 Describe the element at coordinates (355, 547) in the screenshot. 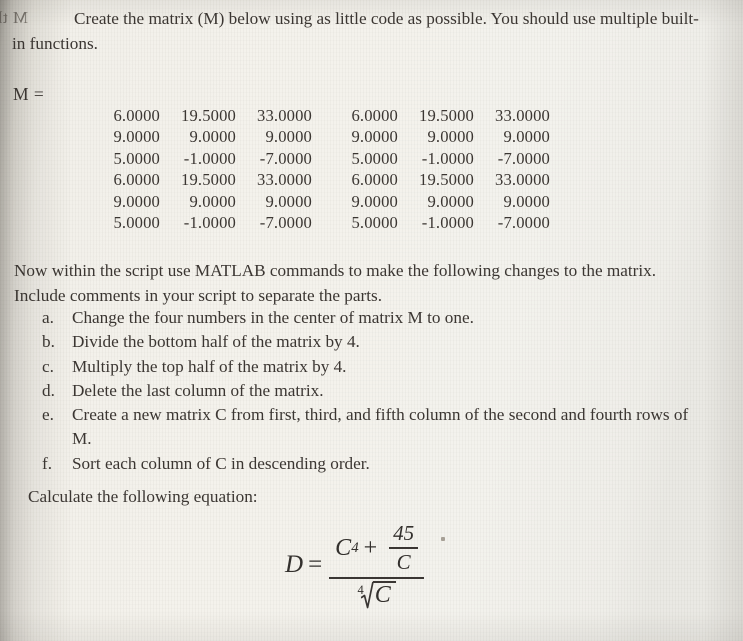

I see `numerator-exponent: 4` at that location.